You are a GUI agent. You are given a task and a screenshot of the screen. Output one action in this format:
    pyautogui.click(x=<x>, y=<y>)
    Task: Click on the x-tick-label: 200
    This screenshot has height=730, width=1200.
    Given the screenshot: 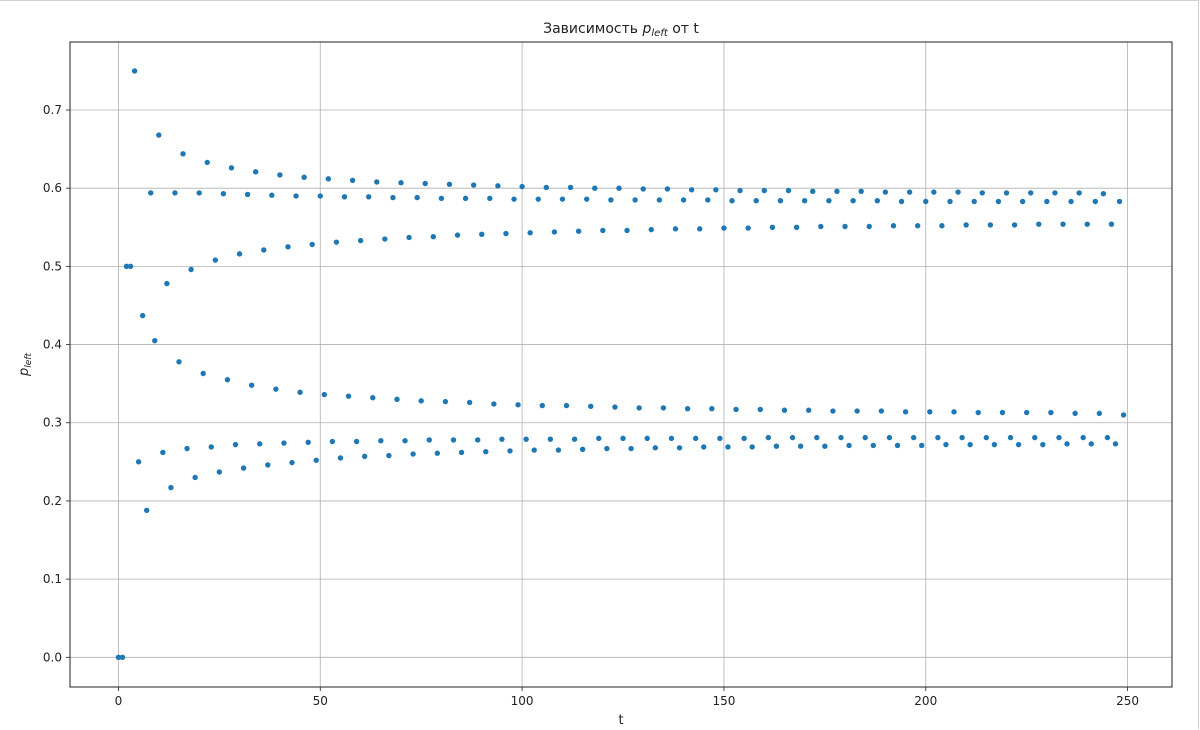 What is the action you would take?
    pyautogui.click(x=925, y=701)
    